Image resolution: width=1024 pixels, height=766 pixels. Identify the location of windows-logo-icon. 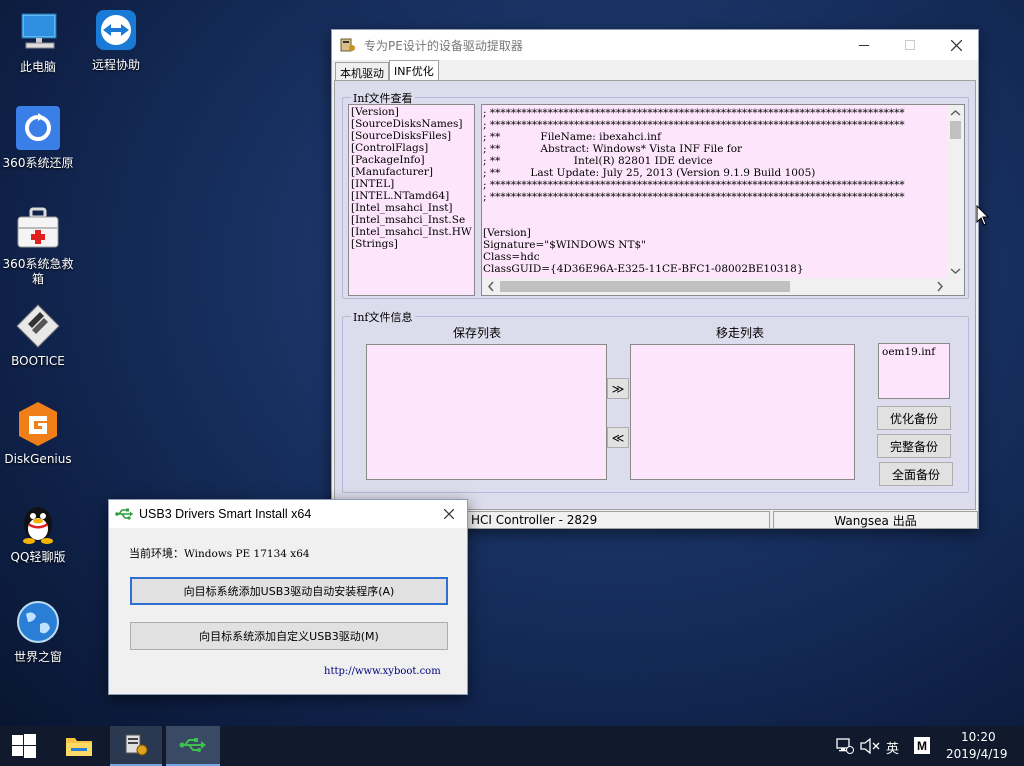
(24, 746).